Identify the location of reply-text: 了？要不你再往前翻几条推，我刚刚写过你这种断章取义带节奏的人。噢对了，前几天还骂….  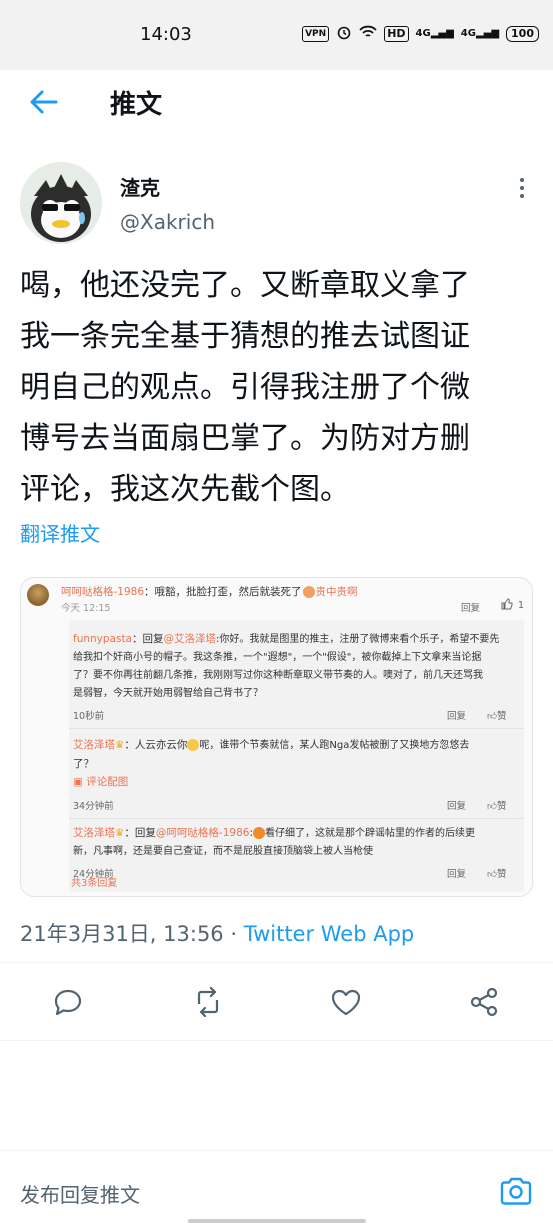
(278, 675).